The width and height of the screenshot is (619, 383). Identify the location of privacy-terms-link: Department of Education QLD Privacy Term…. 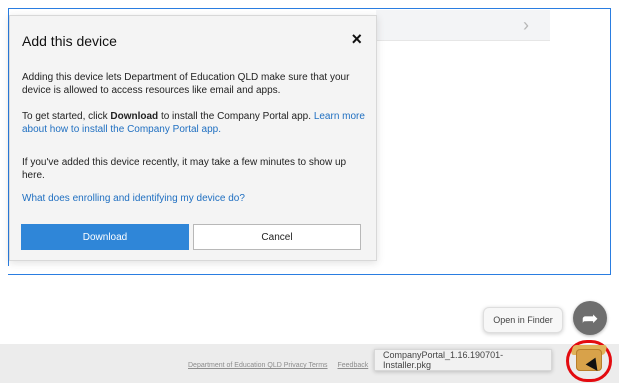
(258, 365).